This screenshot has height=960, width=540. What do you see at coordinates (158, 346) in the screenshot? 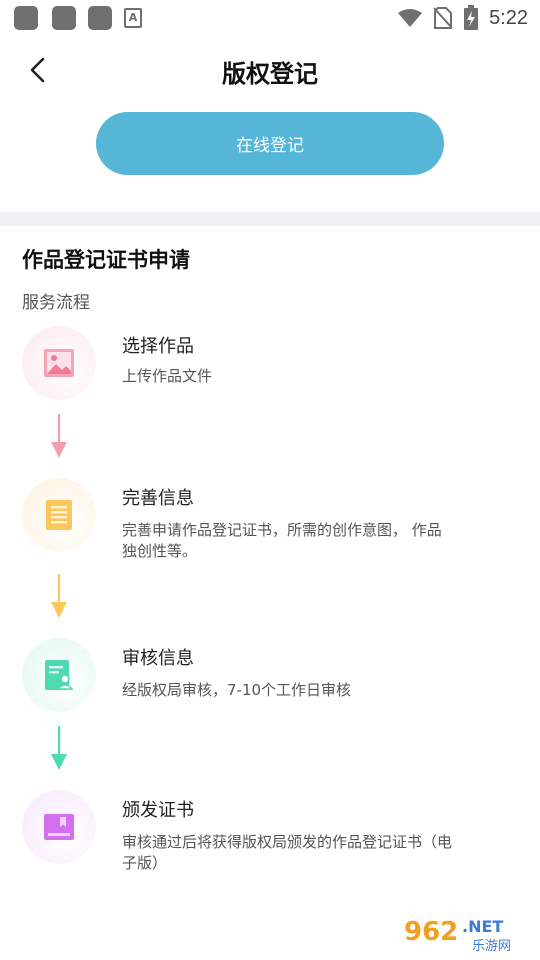
I see `step-title: 选择作品` at bounding box center [158, 346].